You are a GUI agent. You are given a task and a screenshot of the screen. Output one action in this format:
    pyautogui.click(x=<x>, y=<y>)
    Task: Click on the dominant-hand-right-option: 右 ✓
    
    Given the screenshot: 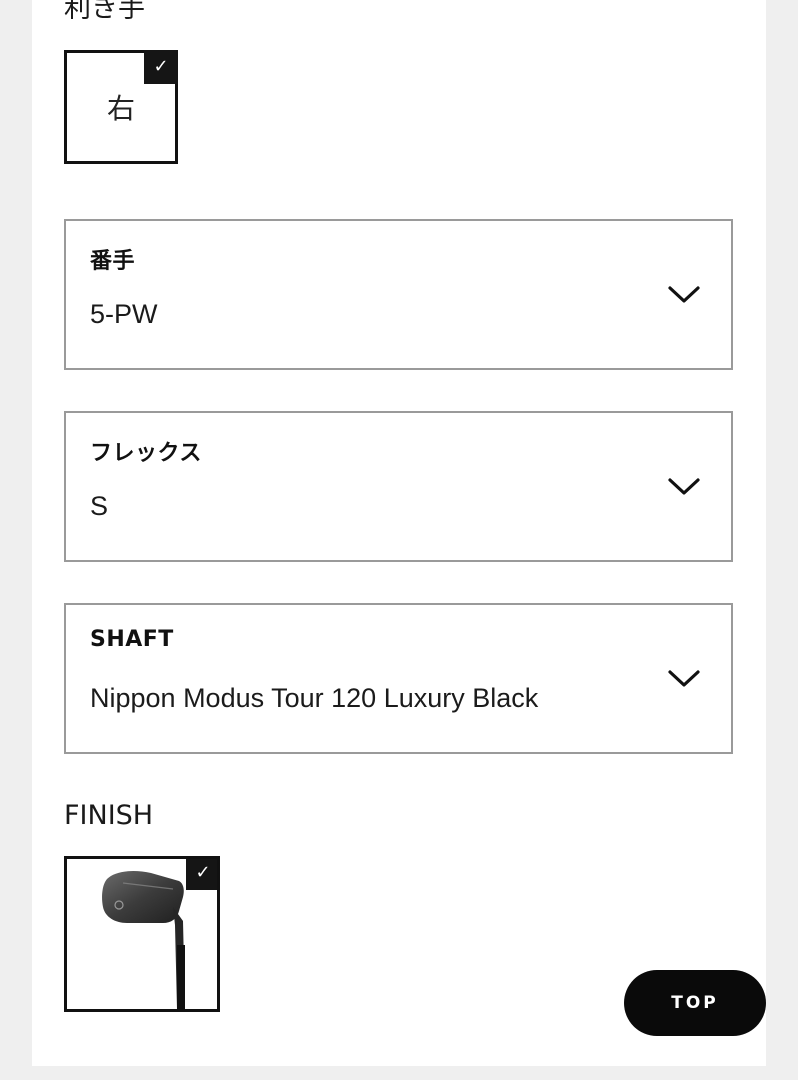 What is the action you would take?
    pyautogui.click(x=121, y=107)
    